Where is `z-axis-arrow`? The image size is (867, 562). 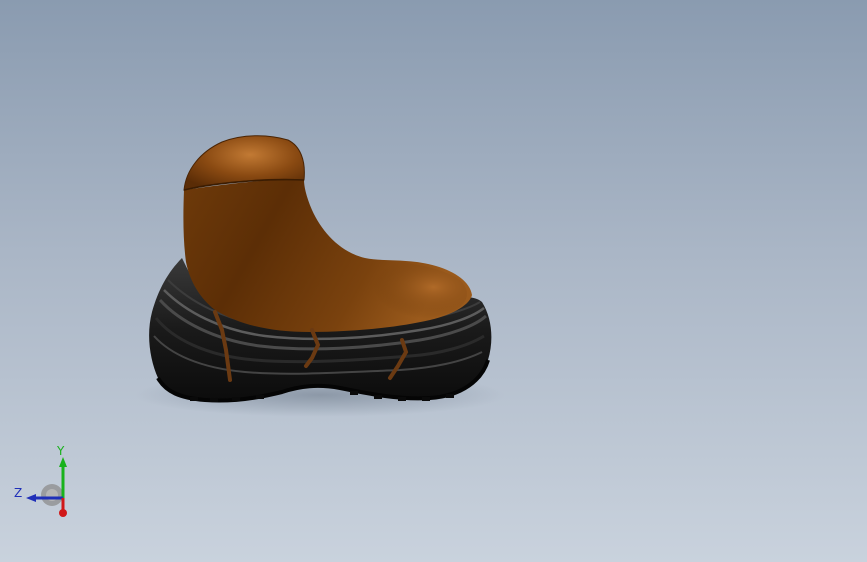
z-axis-arrow is located at coordinates (31, 498).